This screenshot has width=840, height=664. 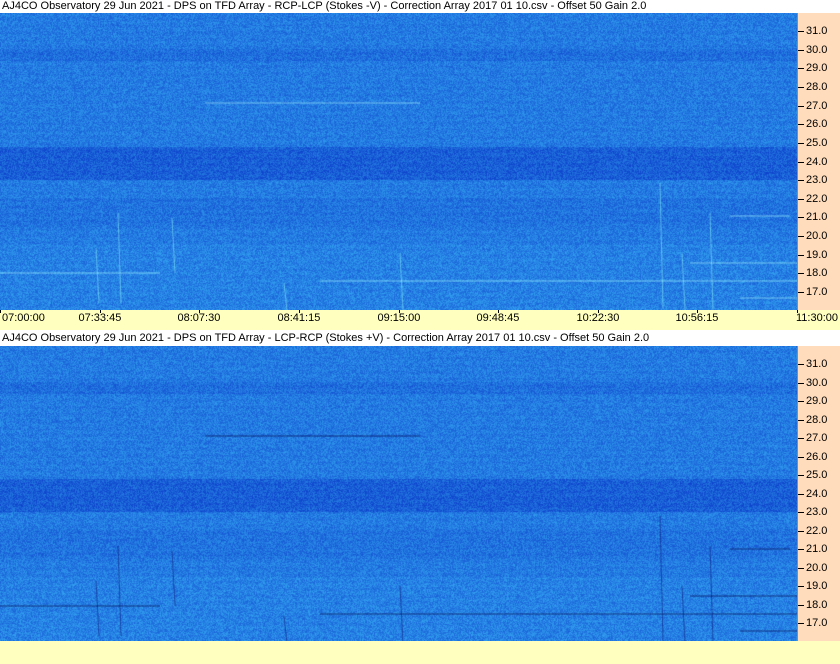 What do you see at coordinates (598, 318) in the screenshot?
I see `x-tick-label: 10:22:30` at bounding box center [598, 318].